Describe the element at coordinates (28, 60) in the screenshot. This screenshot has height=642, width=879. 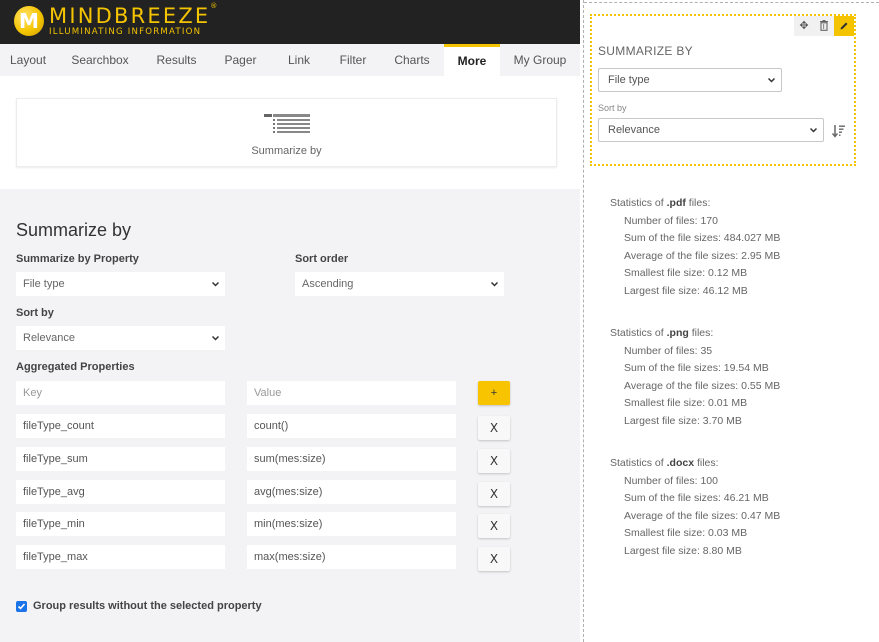
I see `tab-layout: Layout` at that location.